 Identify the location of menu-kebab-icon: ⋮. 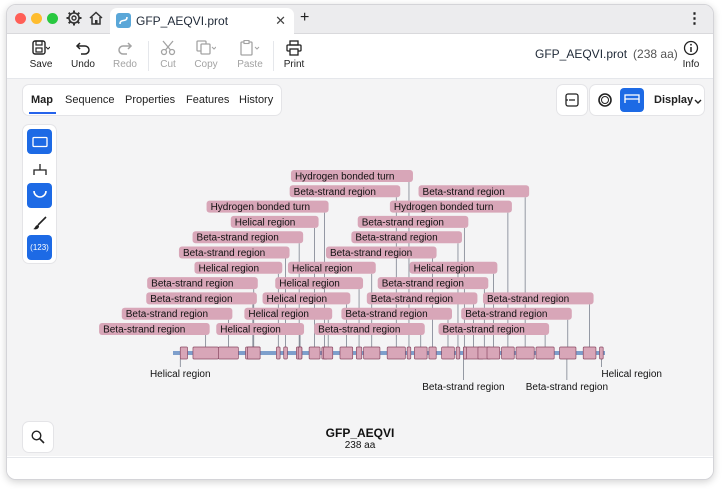
(694, 18).